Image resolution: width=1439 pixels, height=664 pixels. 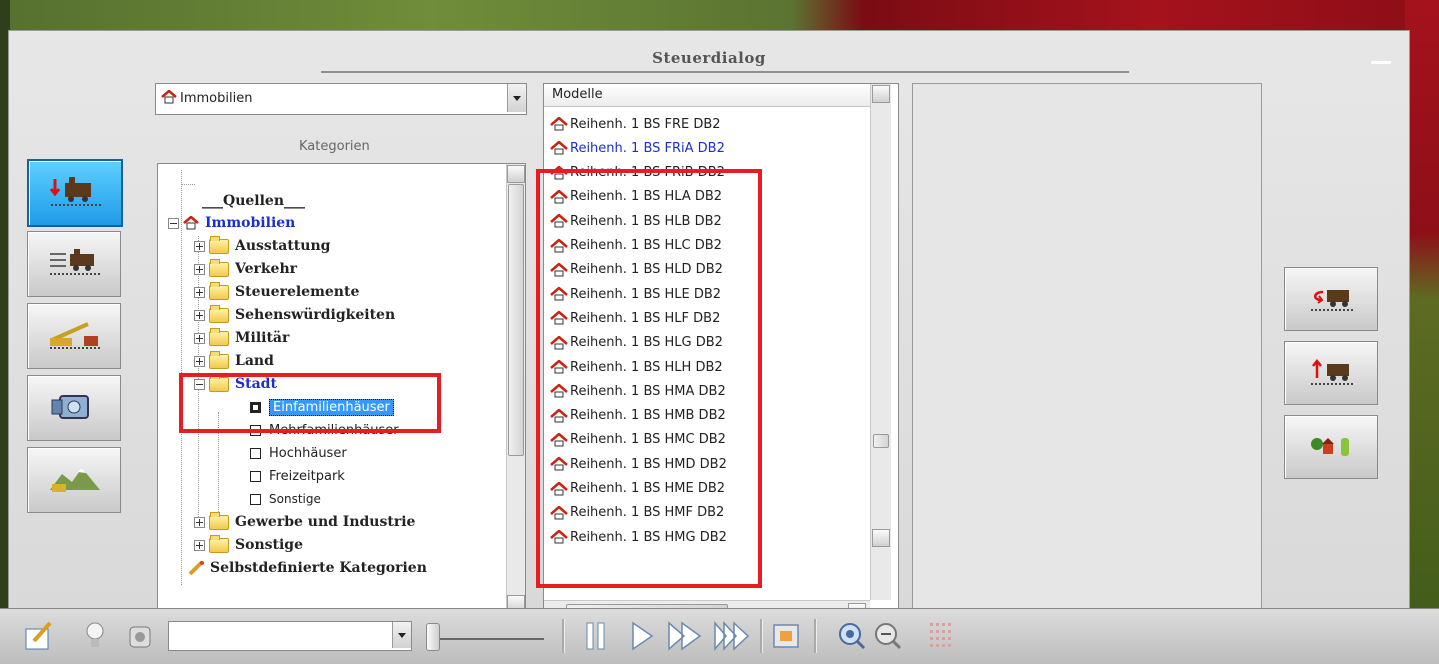 I want to click on bulb-icon, so click(x=95, y=636).